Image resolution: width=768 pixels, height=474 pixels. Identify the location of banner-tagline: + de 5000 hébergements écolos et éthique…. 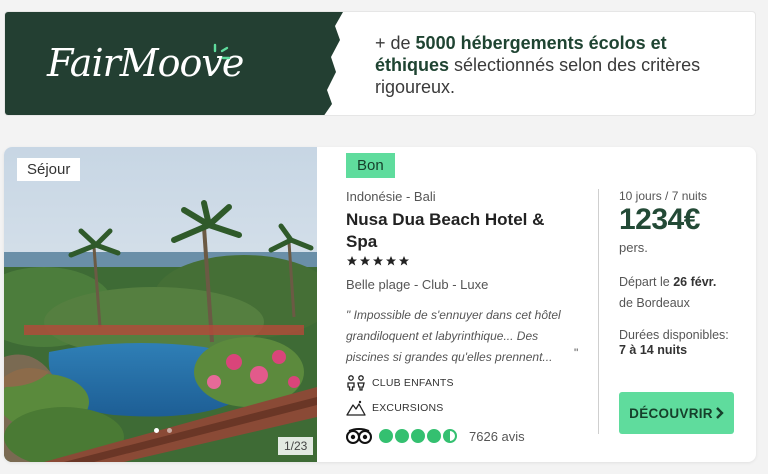
(560, 65).